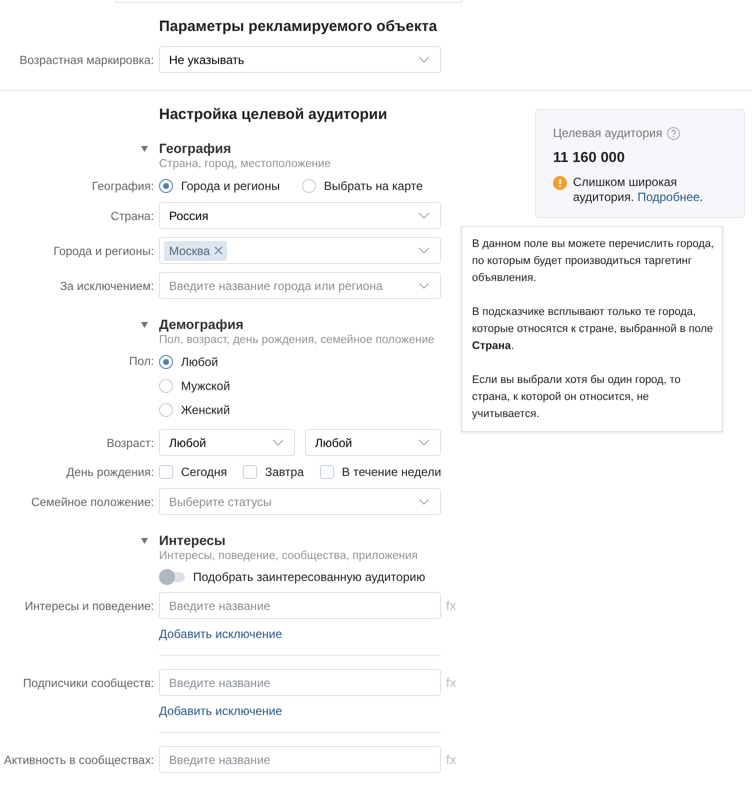 The height and width of the screenshot is (807, 752). Describe the element at coordinates (104, 251) in the screenshot. I see `field-label: Города и регионы:` at that location.